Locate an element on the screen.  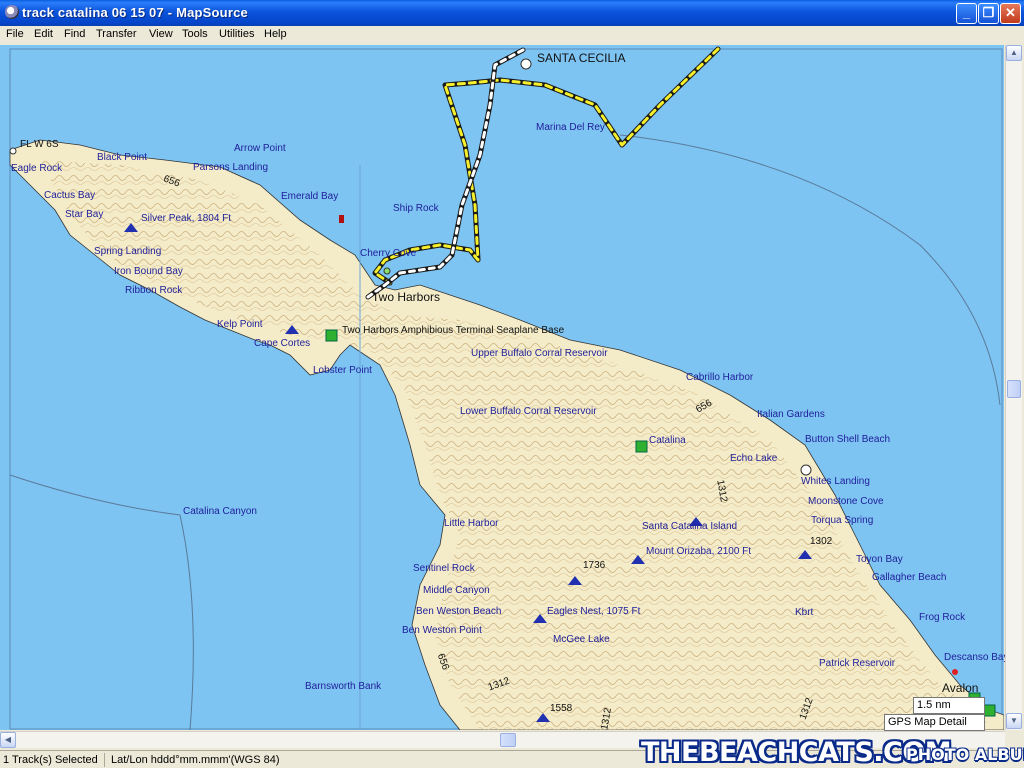
contour-label: 1302 is located at coordinates (821, 541).